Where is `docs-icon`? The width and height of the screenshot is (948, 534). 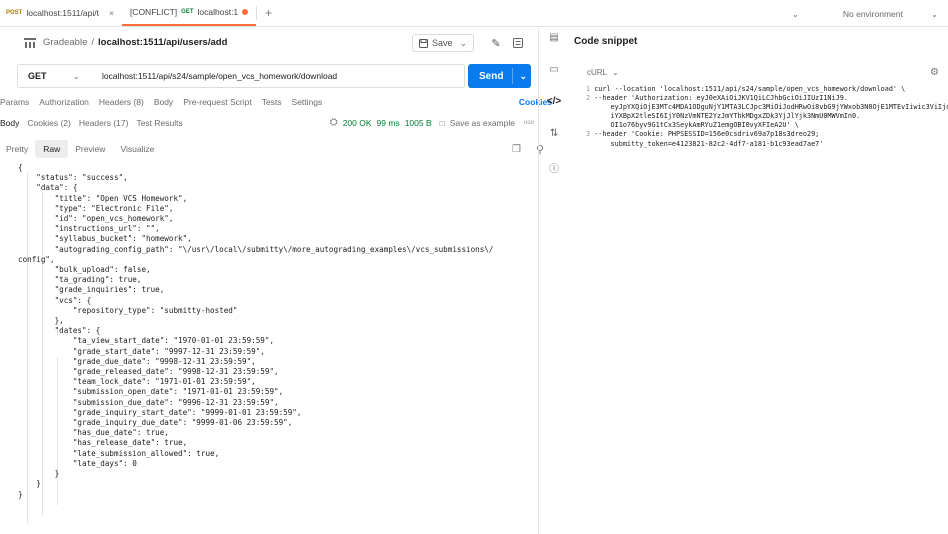
docs-icon is located at coordinates (518, 43).